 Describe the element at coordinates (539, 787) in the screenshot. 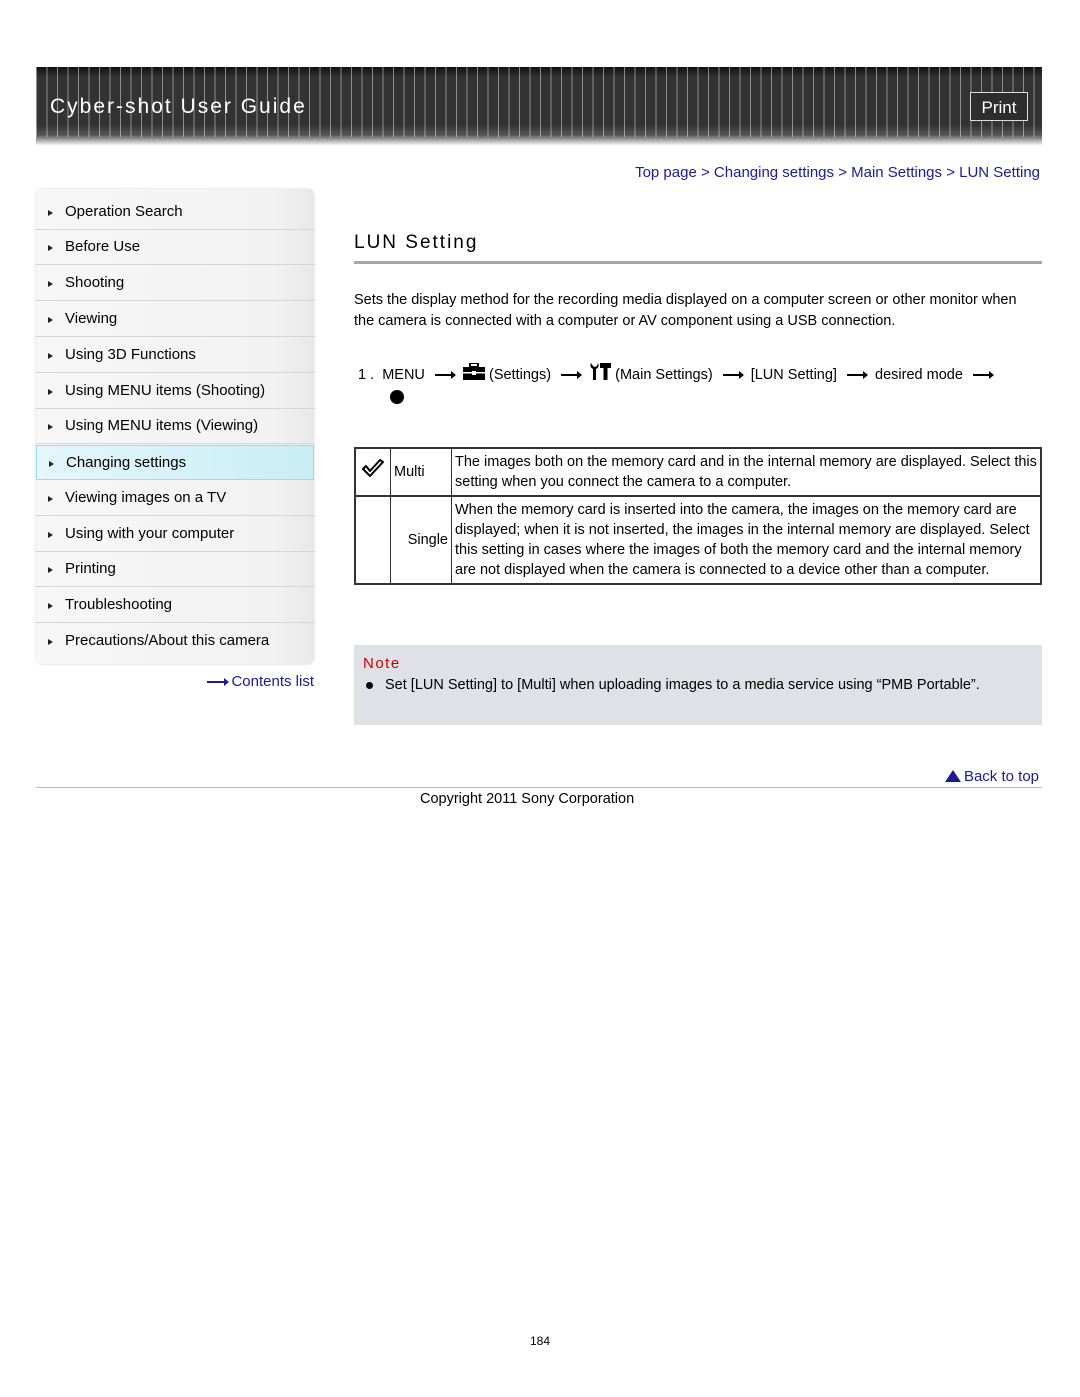

I see `footer-divider` at that location.